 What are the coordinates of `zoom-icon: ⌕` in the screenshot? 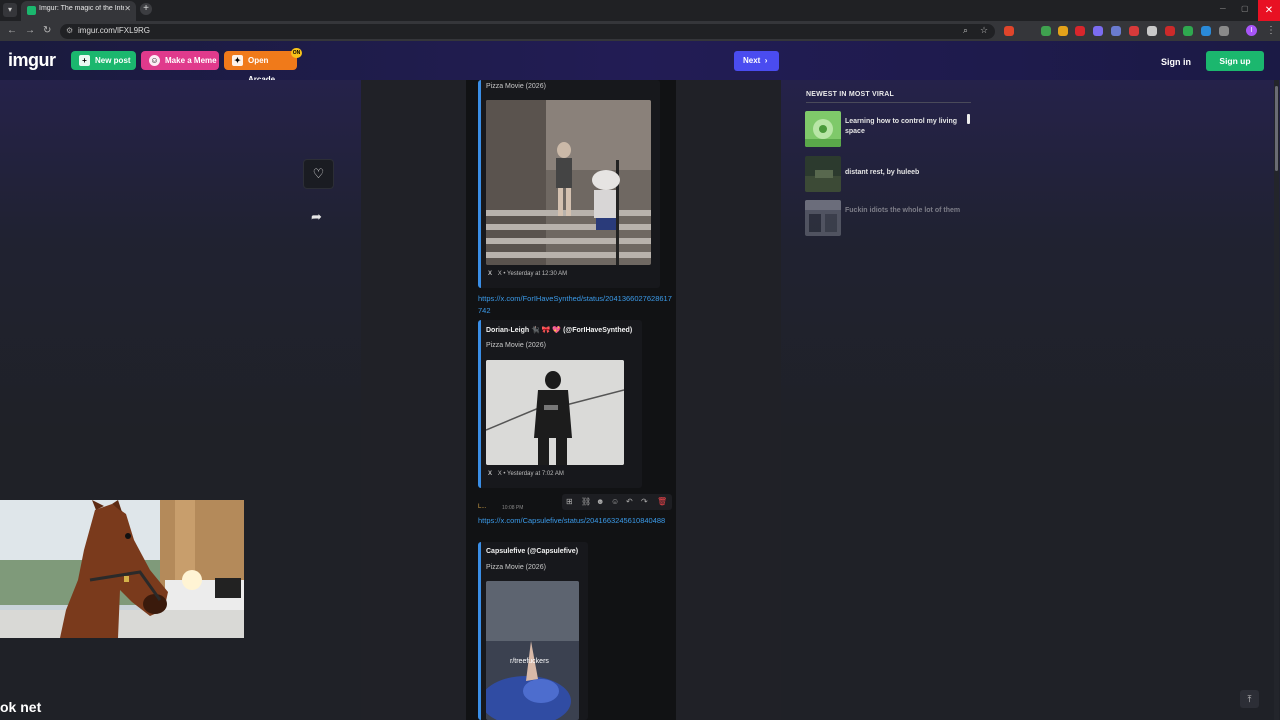 It's located at (965, 30).